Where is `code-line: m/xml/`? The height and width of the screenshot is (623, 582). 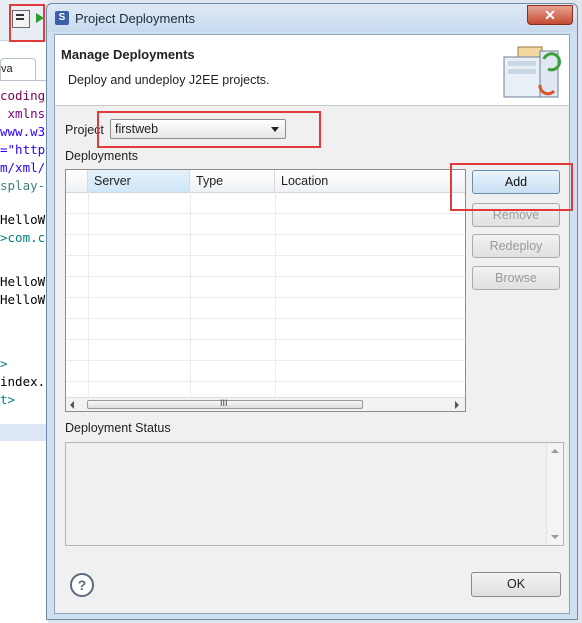 code-line: m/xml/ is located at coordinates (23, 167).